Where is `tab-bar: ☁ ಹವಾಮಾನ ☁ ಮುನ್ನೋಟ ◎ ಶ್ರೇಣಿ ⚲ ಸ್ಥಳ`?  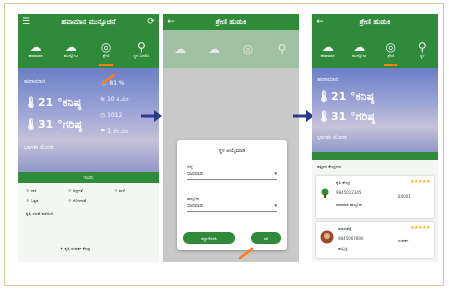 tab-bar: ☁ ಹವಾಮಾನ ☁ ಮುನ್ನೋಟ ◎ ಶ್ರೇಣಿ ⚲ ಸ್ಥಳ is located at coordinates (375, 49).